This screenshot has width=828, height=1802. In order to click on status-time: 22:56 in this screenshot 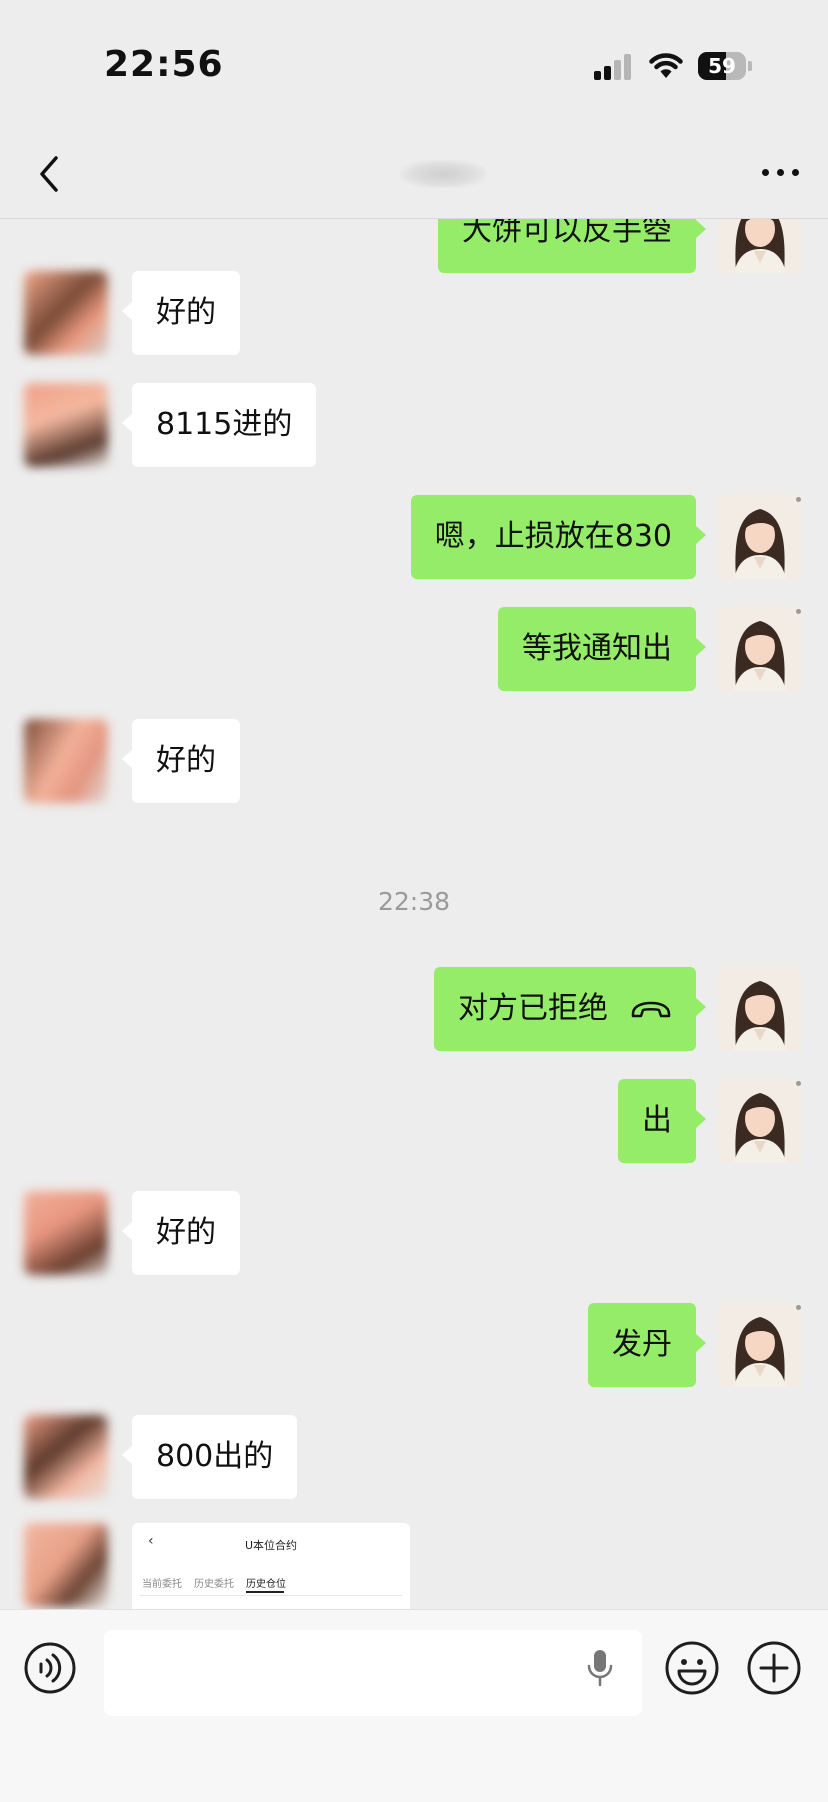, I will do `click(164, 64)`.